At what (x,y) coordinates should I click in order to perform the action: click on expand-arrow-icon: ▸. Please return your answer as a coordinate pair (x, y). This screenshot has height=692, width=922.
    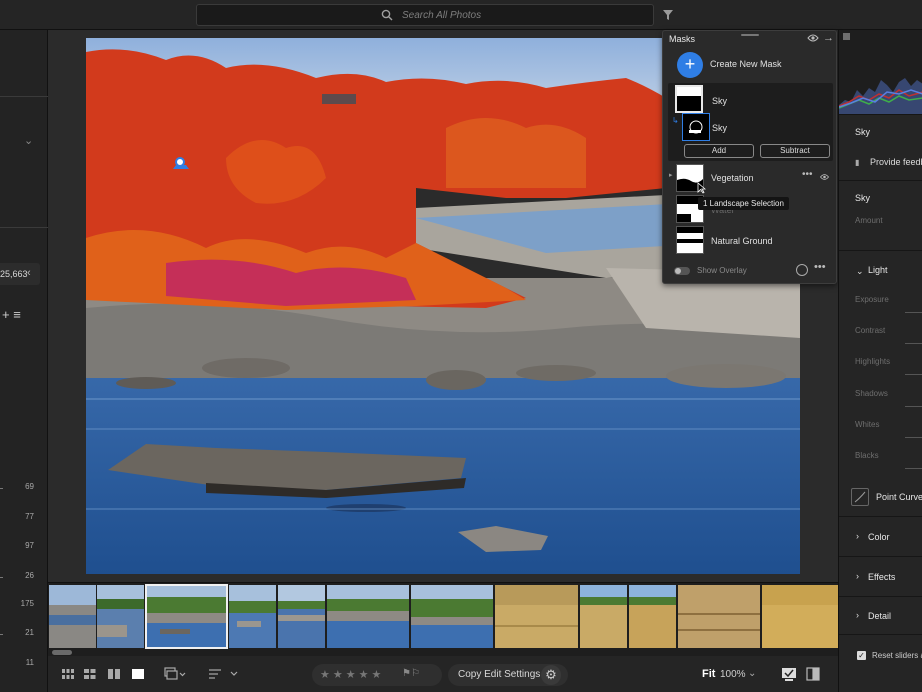
    Looking at the image, I should click on (671, 175).